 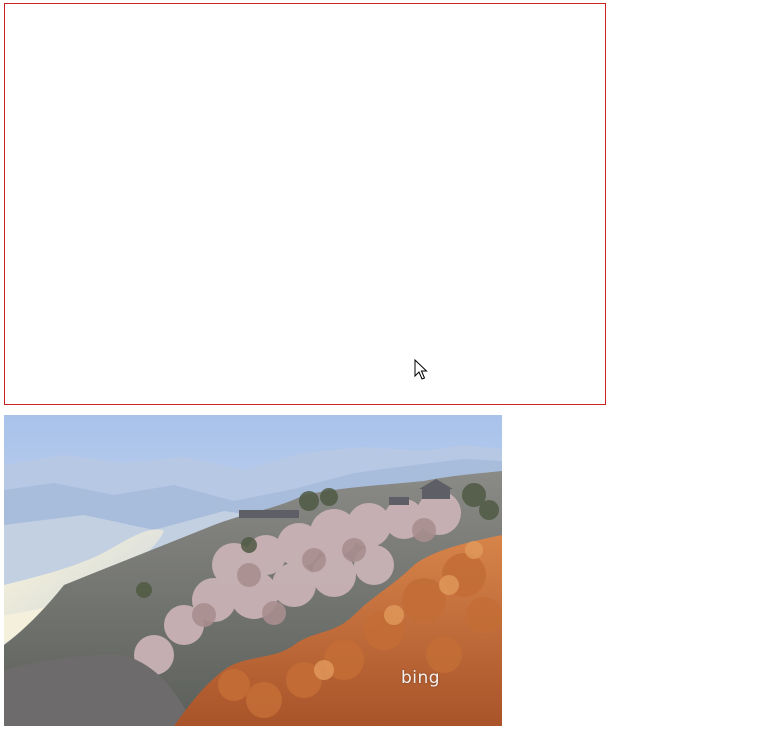 I want to click on mouse-pointer-icon, so click(x=421, y=369).